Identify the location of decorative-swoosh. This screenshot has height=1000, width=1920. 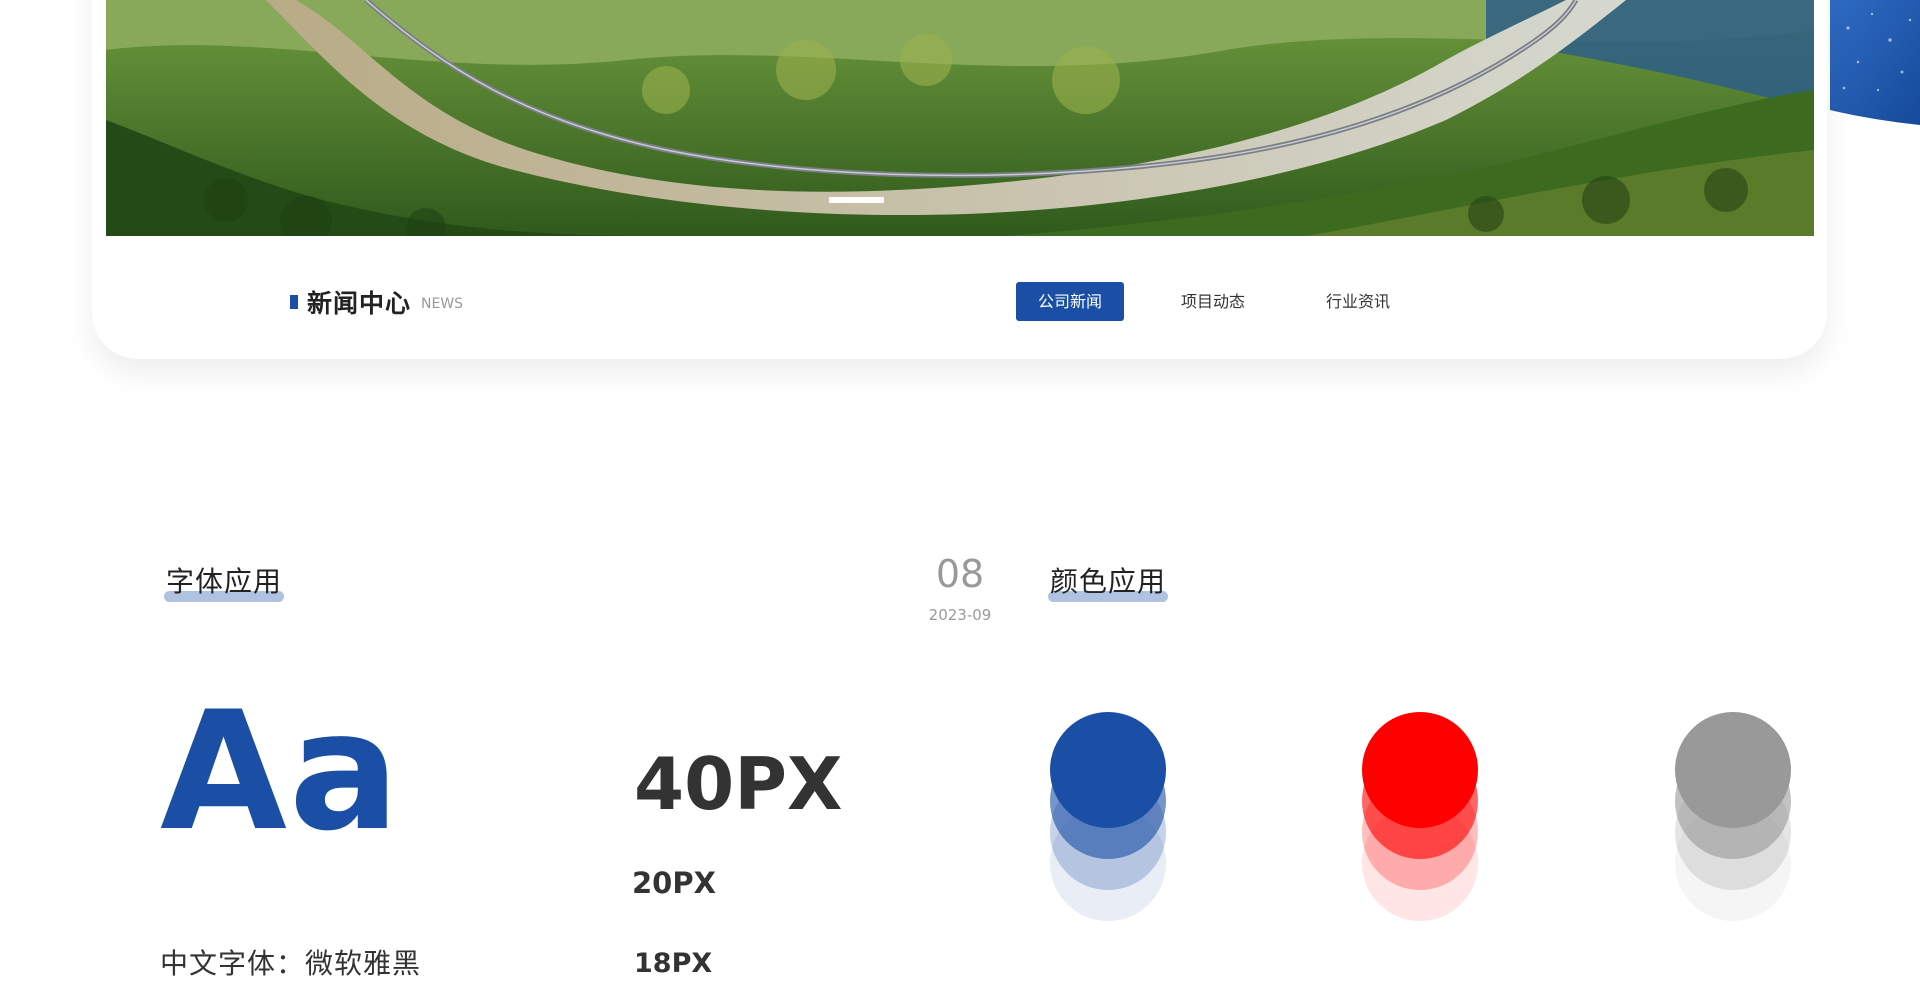
(1875, 62).